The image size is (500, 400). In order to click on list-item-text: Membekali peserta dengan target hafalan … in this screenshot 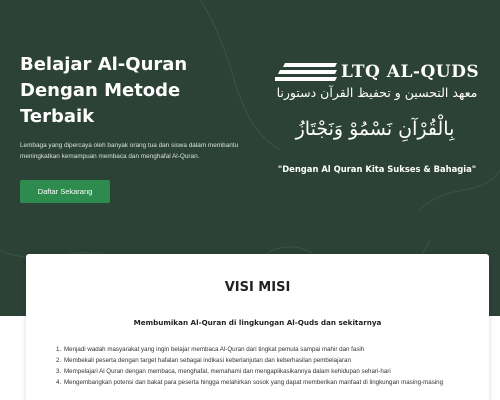, I will do `click(207, 360)`.